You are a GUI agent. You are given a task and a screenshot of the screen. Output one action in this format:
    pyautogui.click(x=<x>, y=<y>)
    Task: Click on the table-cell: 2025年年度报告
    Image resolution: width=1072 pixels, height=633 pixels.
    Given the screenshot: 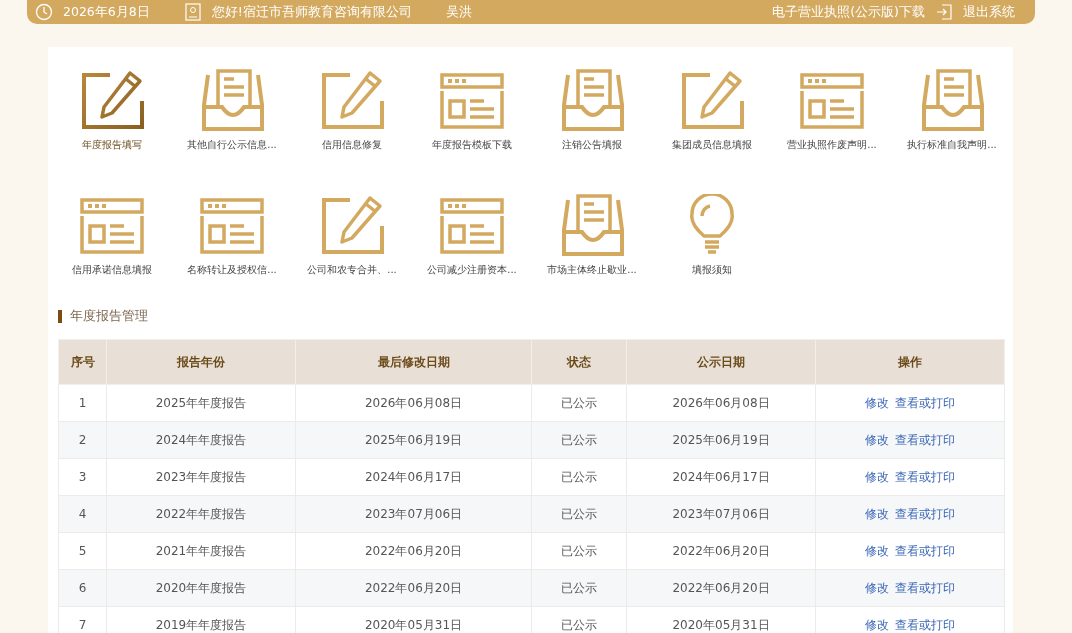 What is the action you would take?
    pyautogui.click(x=201, y=403)
    